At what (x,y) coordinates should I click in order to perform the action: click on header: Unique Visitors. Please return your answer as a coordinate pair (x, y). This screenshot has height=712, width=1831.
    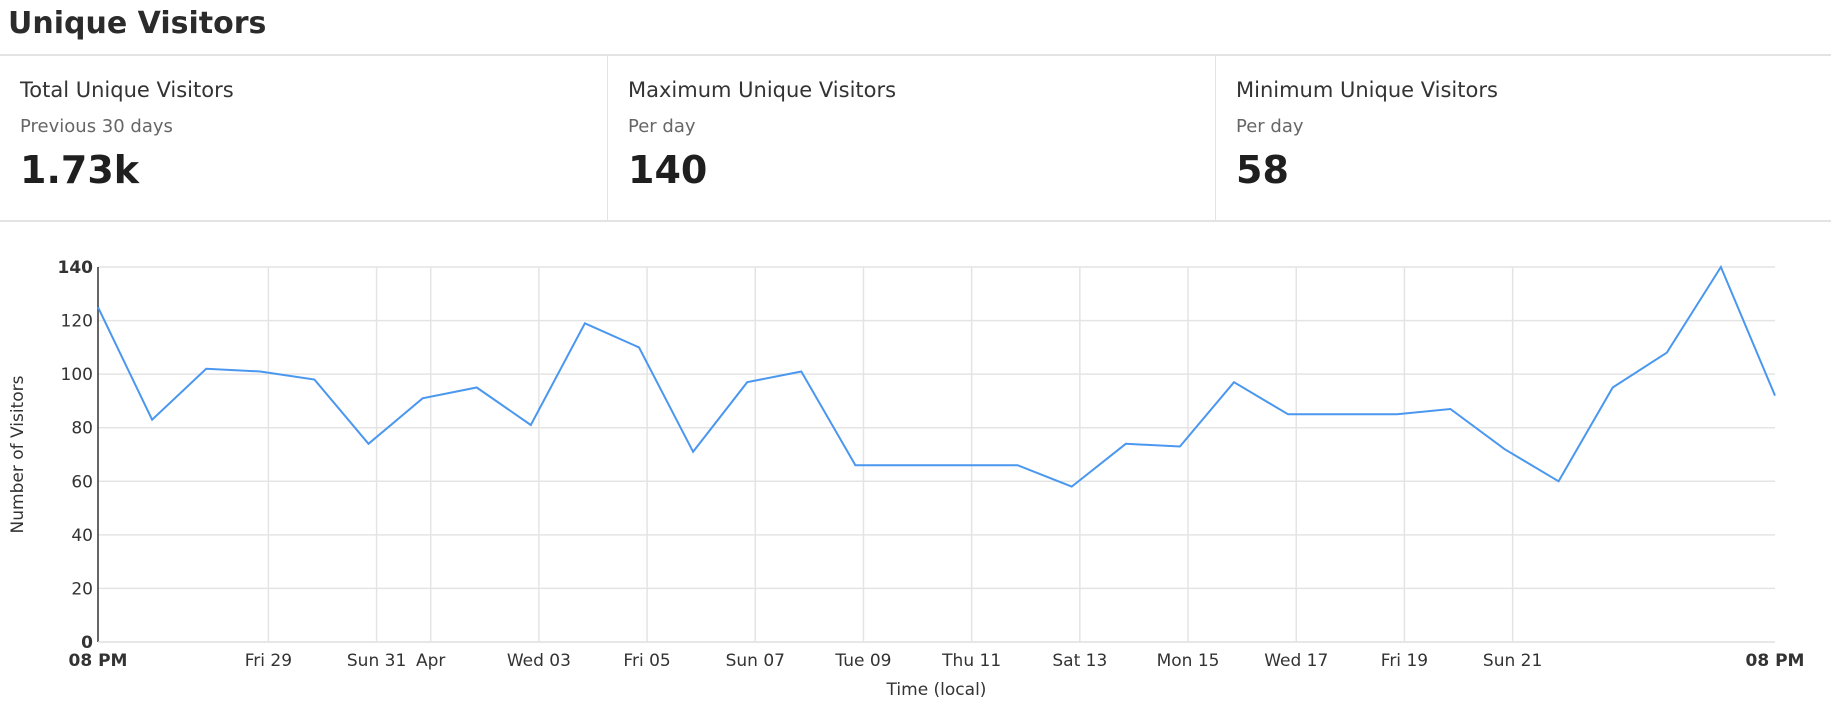
    Looking at the image, I should click on (915, 28).